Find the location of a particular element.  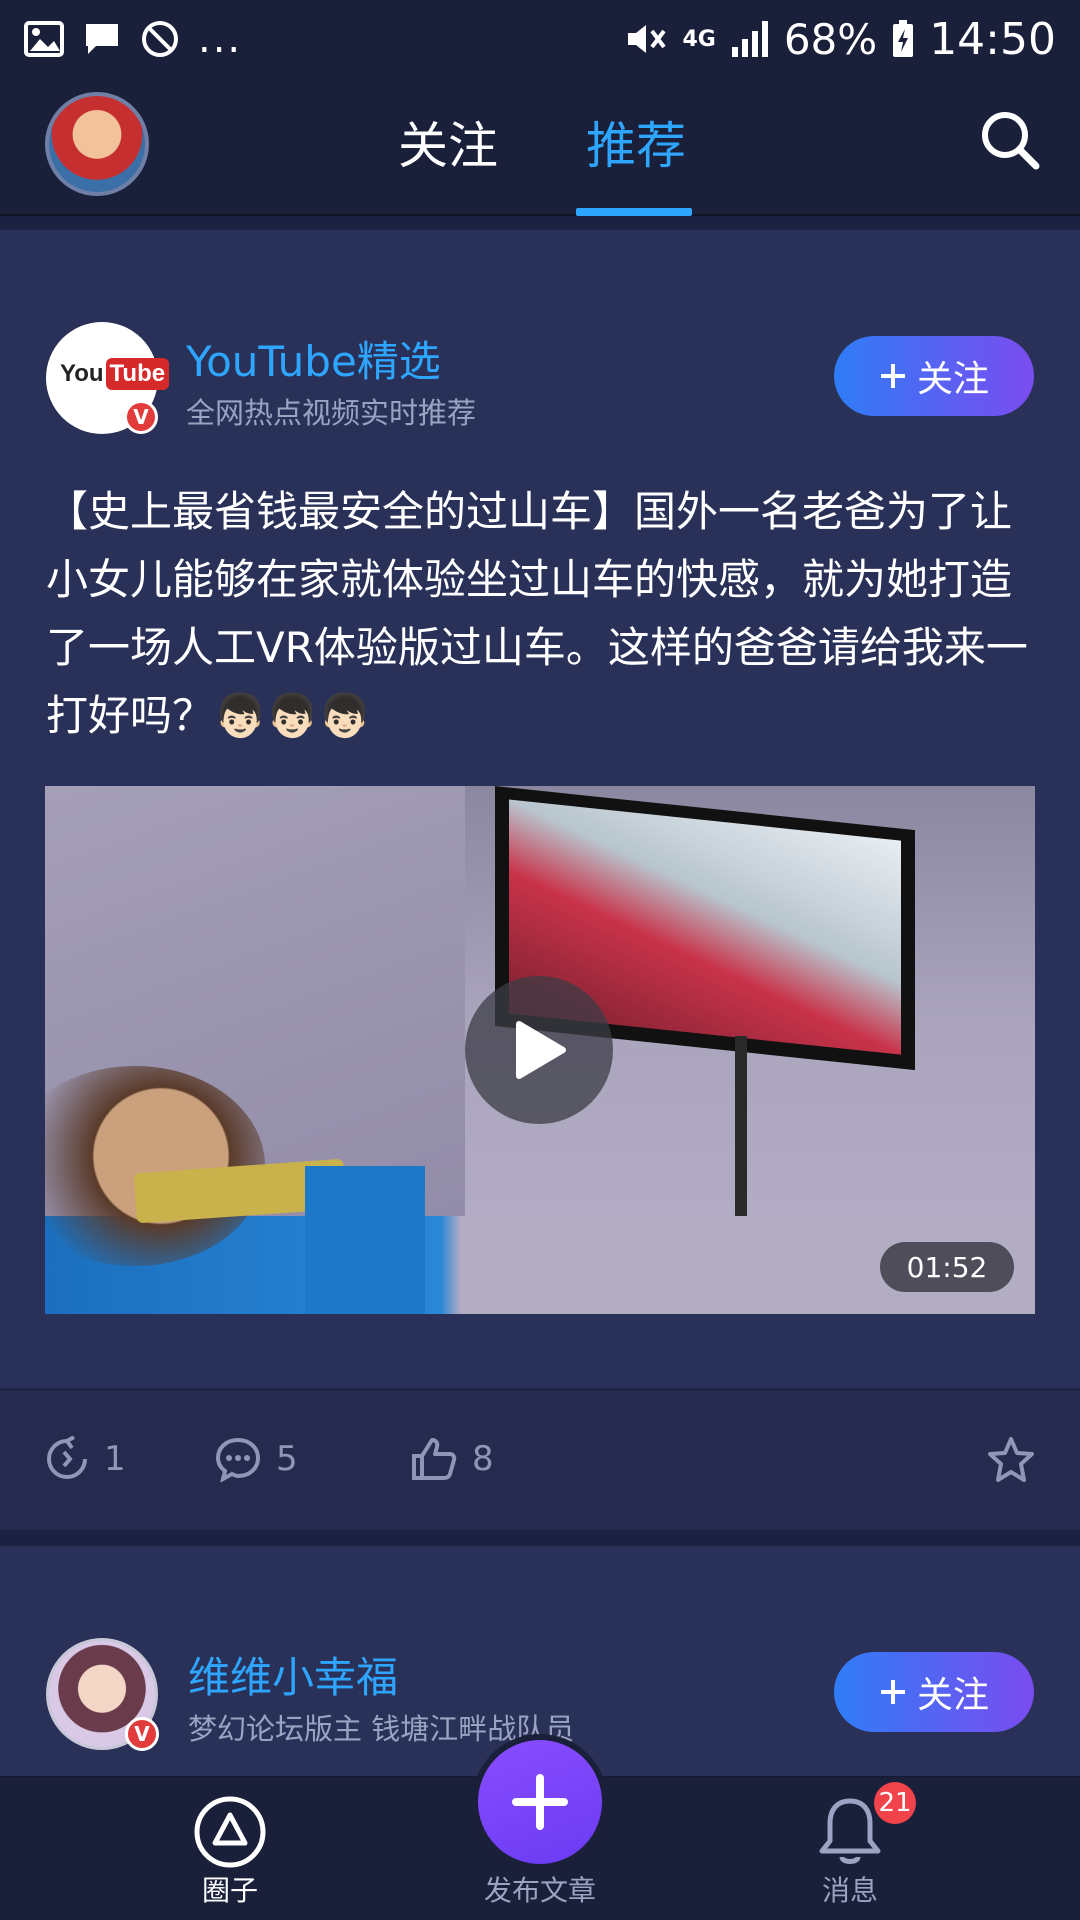

comment-action: 5 is located at coordinates (256, 1459).